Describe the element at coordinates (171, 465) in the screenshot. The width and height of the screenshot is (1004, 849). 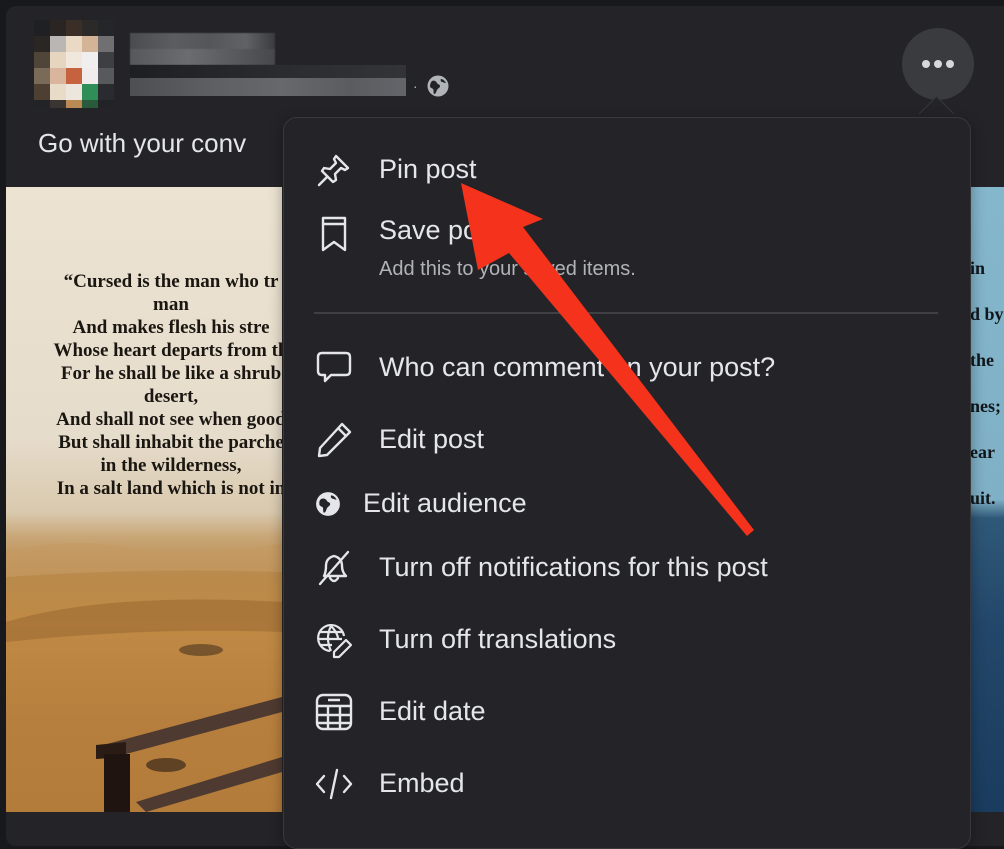
I see `poem-line: in the wilderness,` at that location.